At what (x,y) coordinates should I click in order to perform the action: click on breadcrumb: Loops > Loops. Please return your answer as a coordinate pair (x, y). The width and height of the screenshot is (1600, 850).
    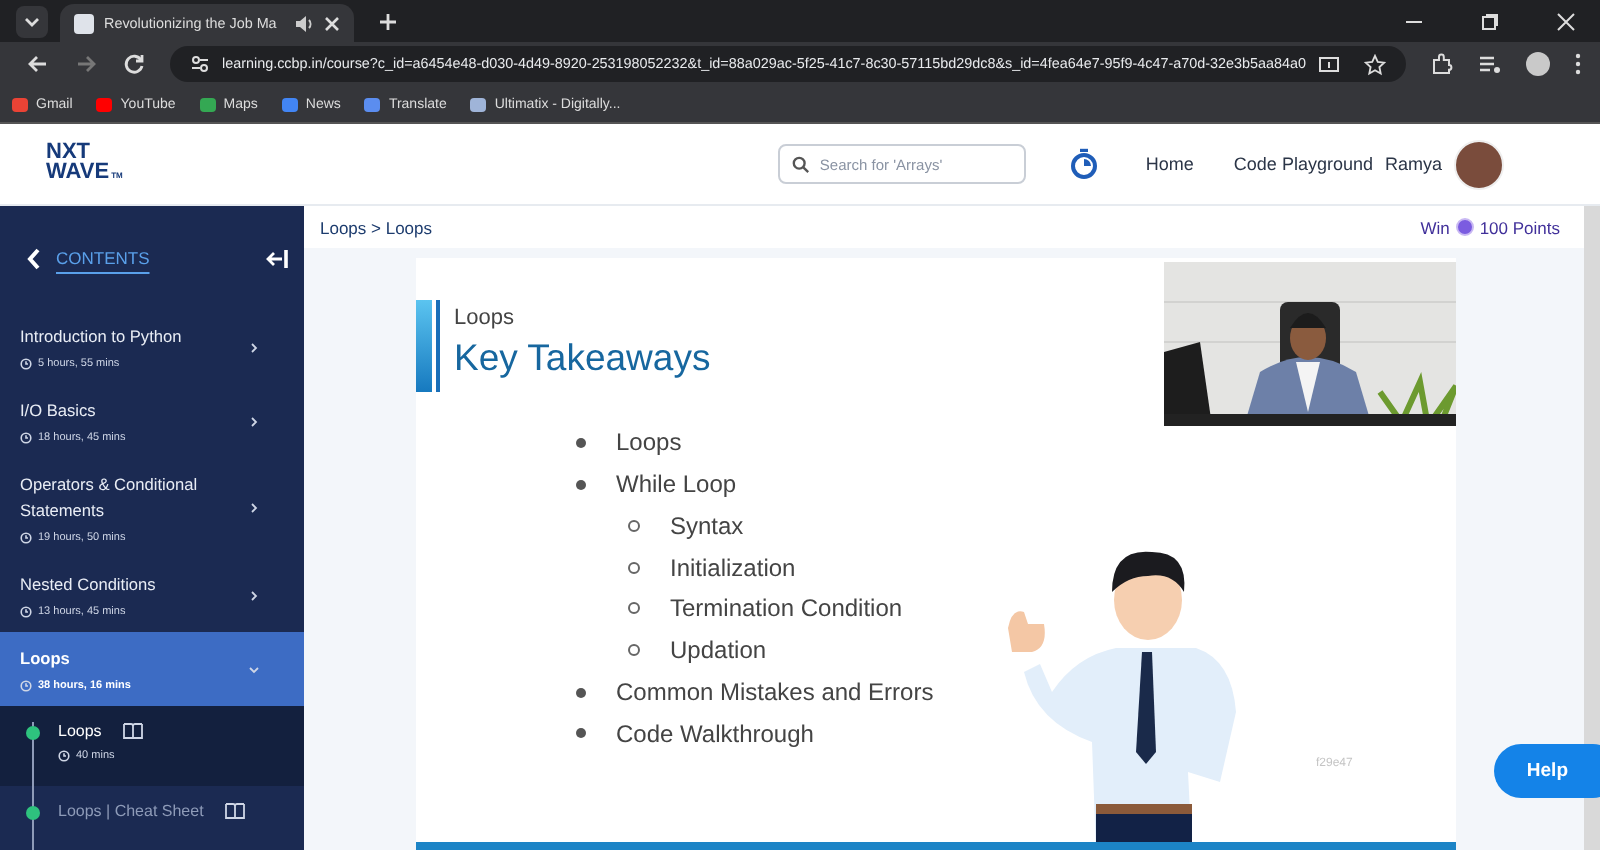
    Looking at the image, I should click on (376, 227).